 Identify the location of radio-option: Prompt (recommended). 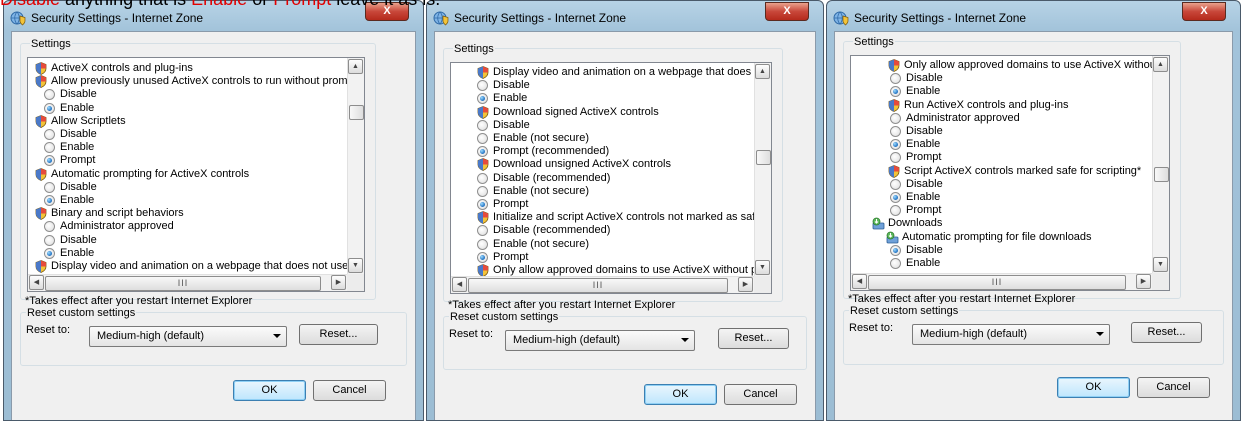
(602, 151).